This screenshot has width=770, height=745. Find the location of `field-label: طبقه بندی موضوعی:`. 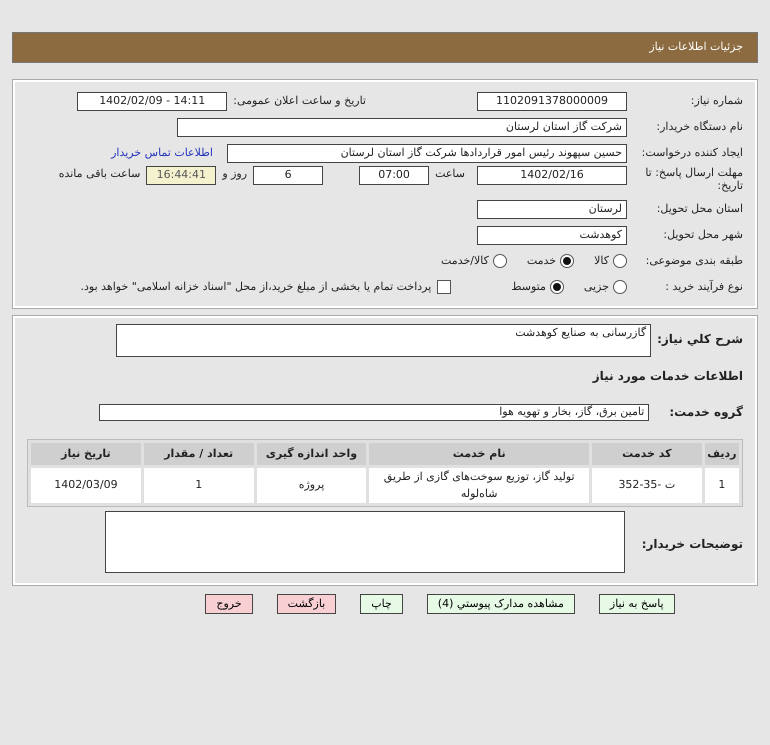

field-label: طبقه بندی موضوعی: is located at coordinates (693, 260).